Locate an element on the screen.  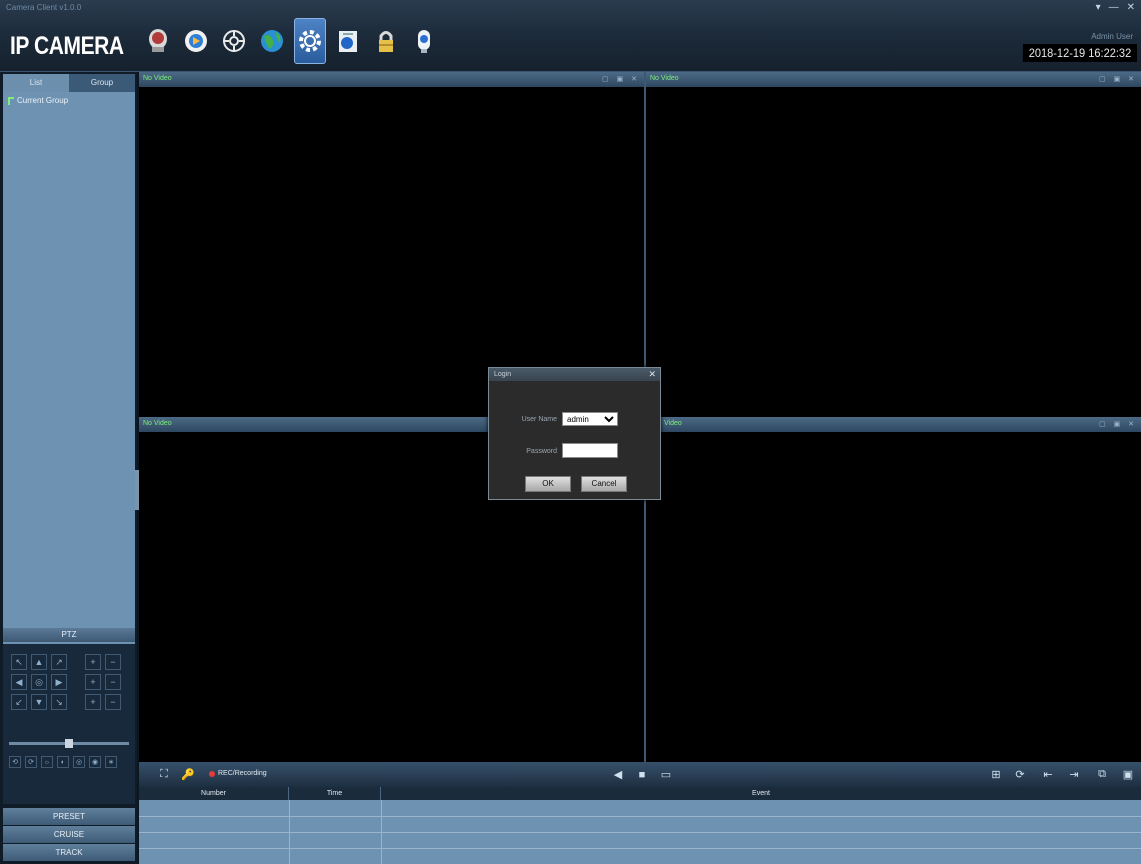
column-time: Time is located at coordinates (335, 793).